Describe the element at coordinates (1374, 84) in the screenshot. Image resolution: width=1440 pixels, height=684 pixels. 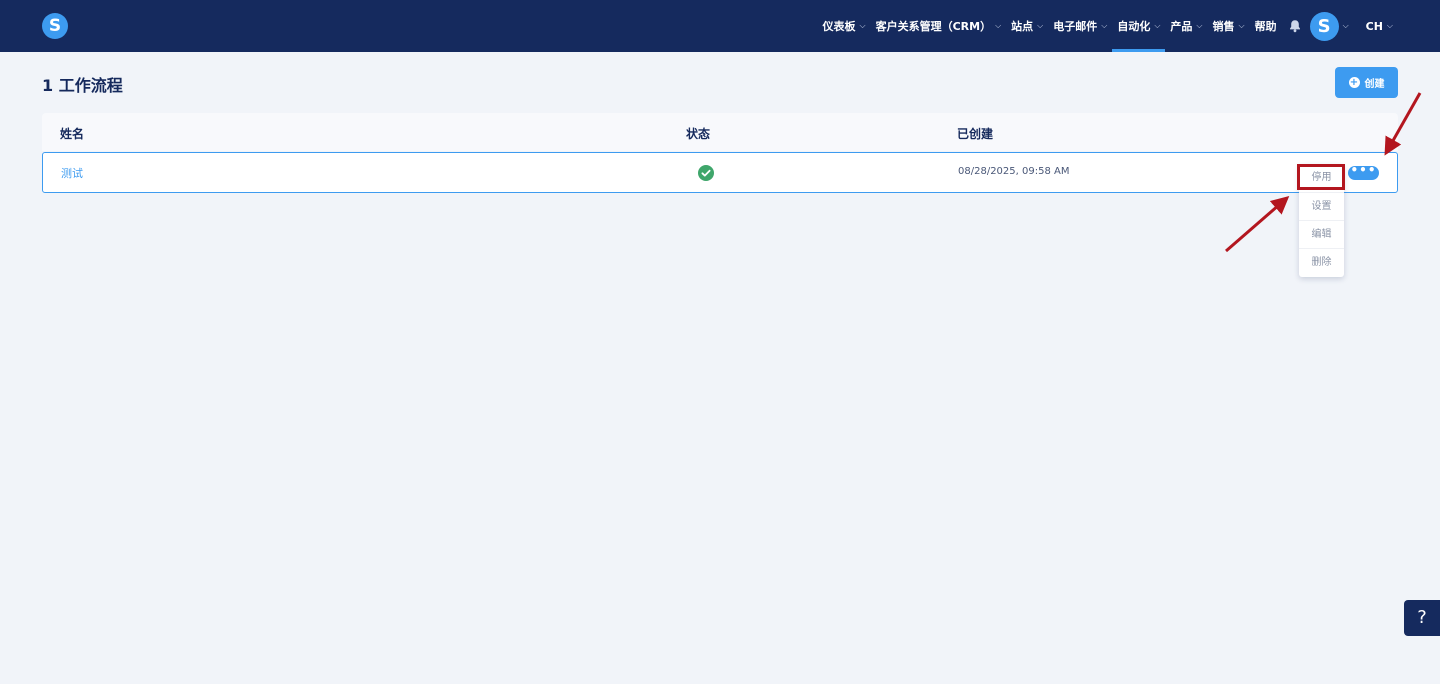
I see `create-button-label: 创建` at that location.